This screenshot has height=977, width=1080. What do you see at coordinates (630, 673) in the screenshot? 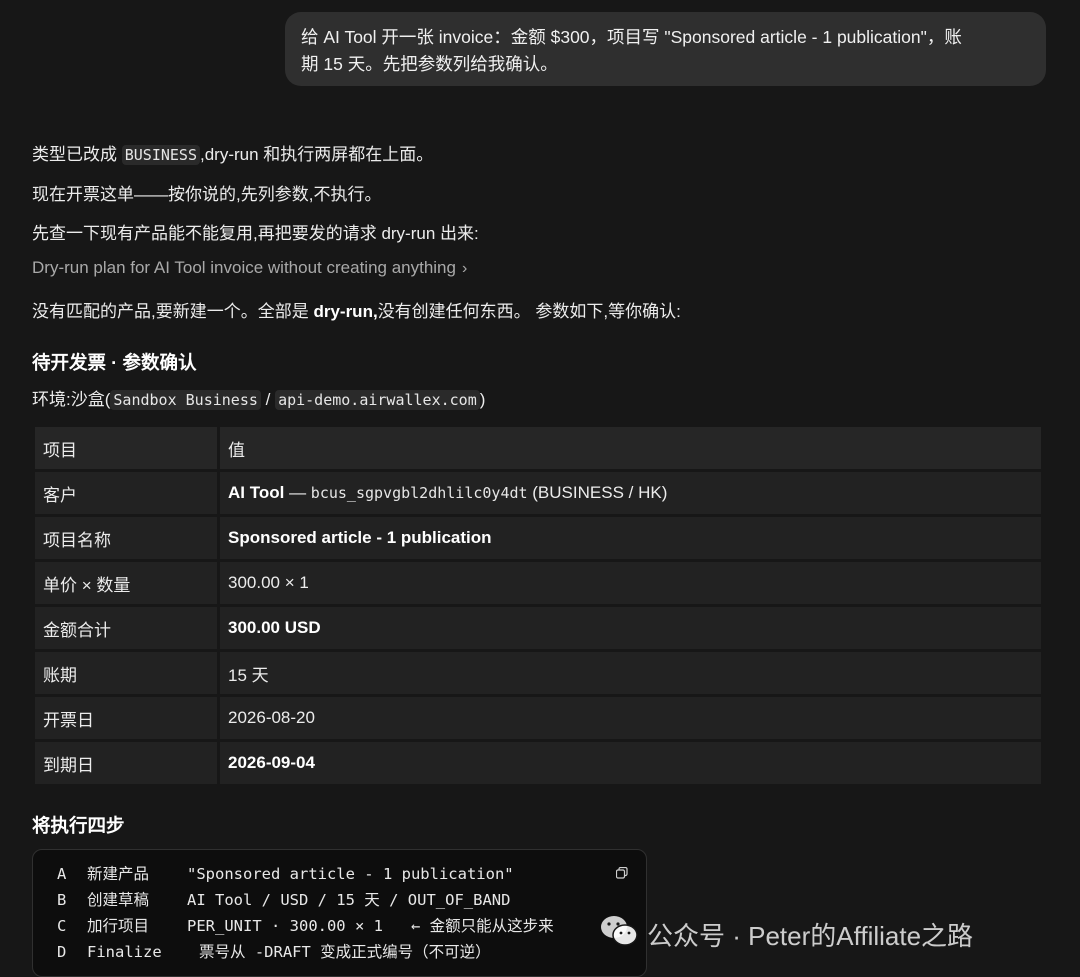
I see `table-cell-value: 15 天` at bounding box center [630, 673].